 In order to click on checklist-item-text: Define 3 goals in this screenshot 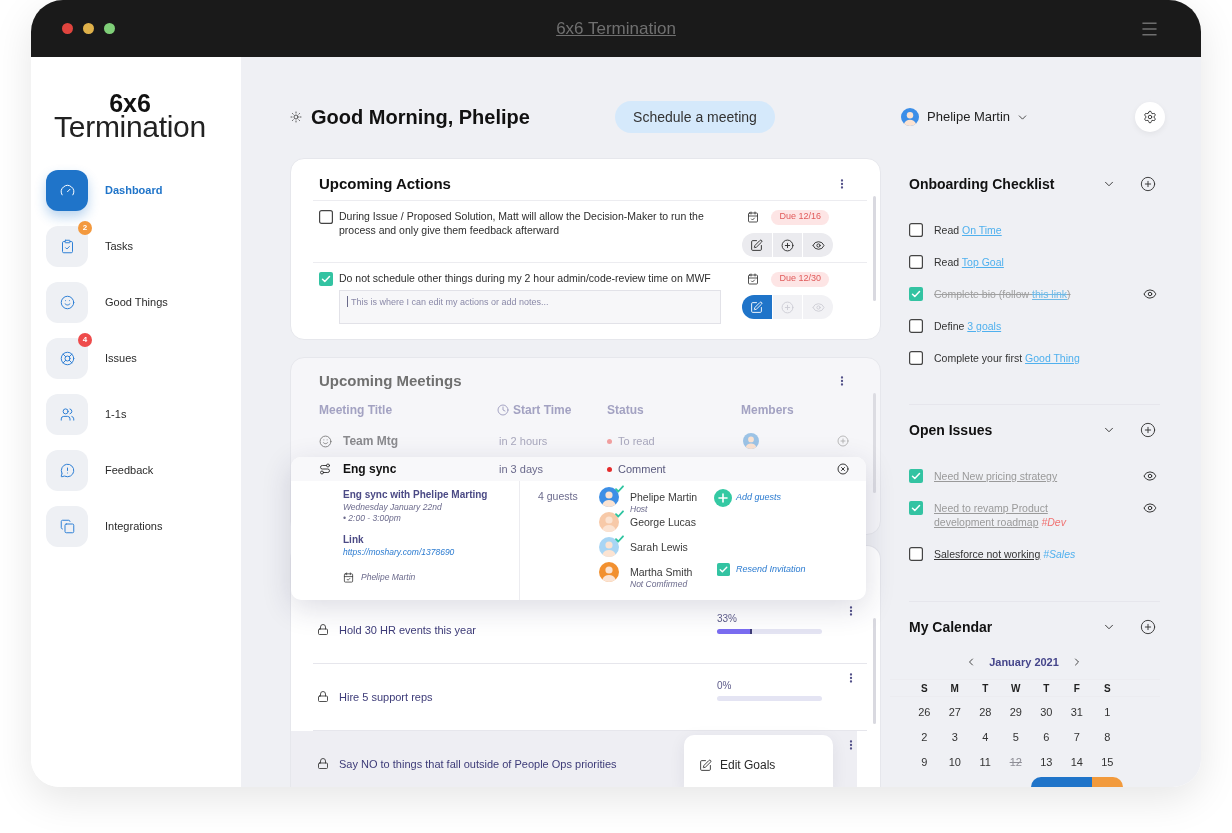, I will do `click(968, 326)`.